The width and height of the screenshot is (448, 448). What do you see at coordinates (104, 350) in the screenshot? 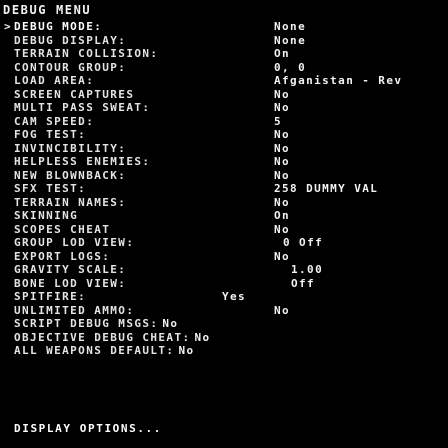
I see `menu-item-label: ALL WEAPONS DEFAULT: No` at bounding box center [104, 350].